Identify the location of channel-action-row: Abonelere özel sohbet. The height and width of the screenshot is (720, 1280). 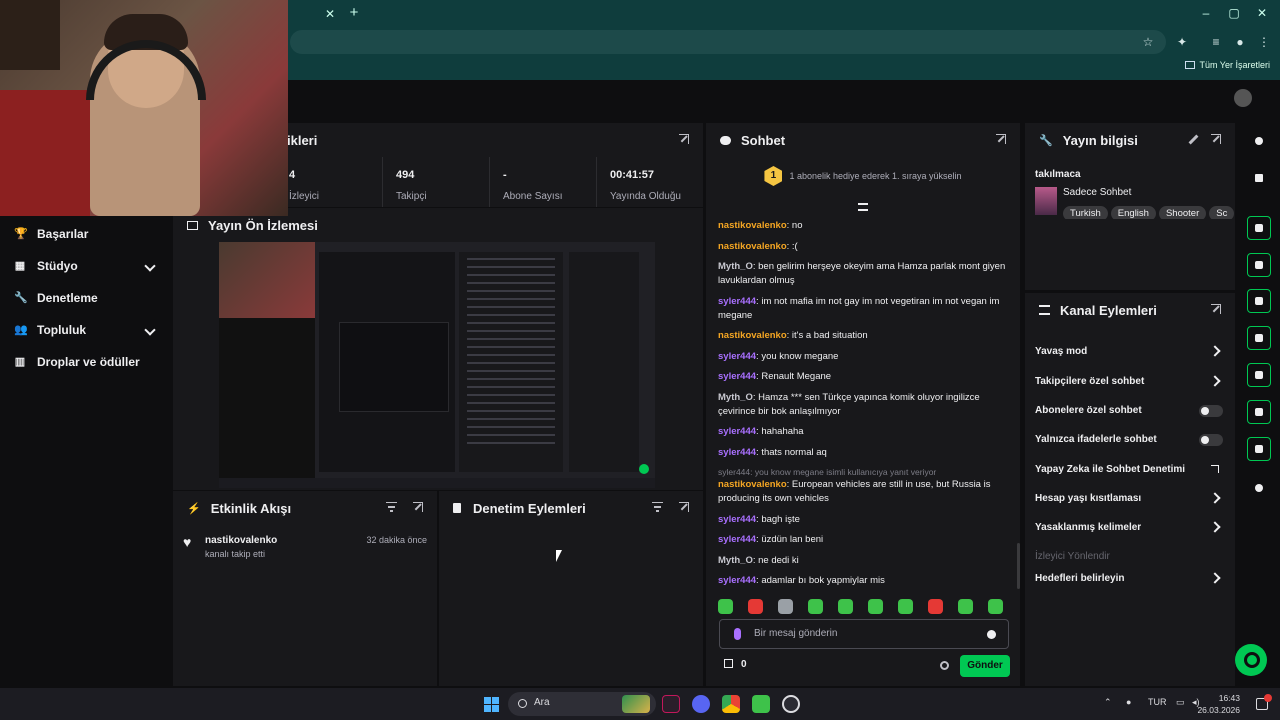
(1129, 411).